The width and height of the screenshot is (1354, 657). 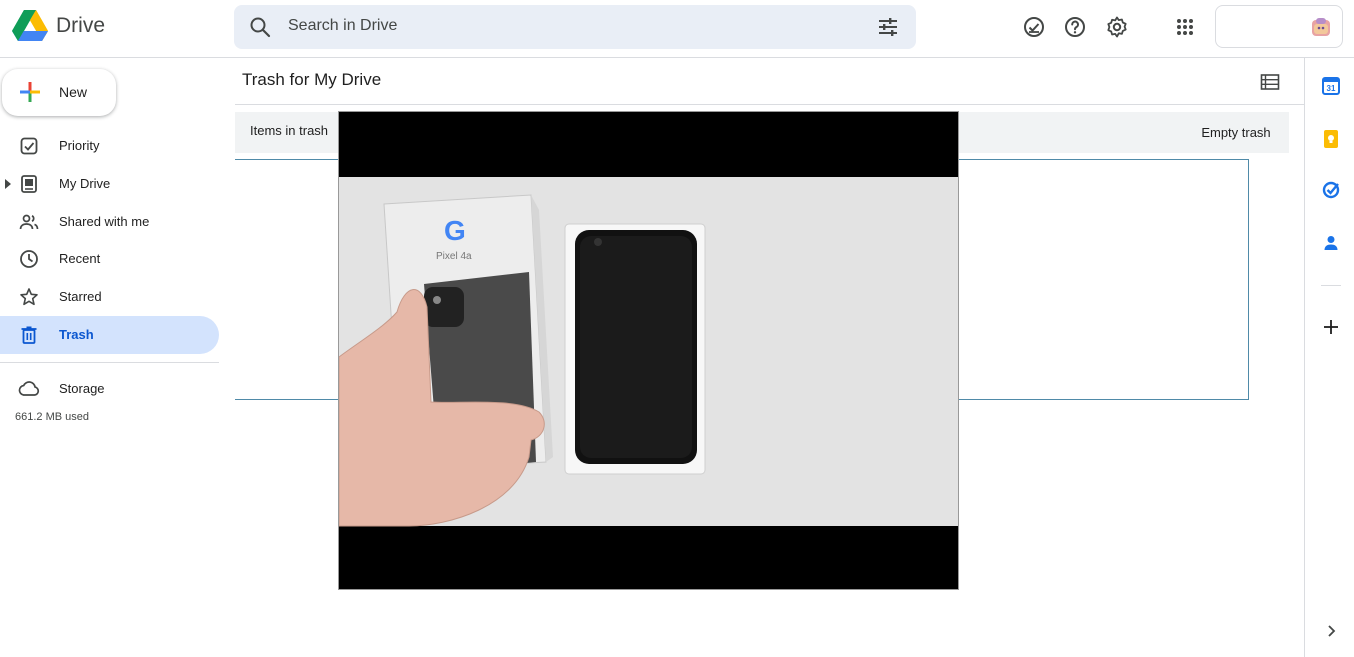 What do you see at coordinates (109, 146) in the screenshot?
I see `sidebar-item-priority: Priority` at bounding box center [109, 146].